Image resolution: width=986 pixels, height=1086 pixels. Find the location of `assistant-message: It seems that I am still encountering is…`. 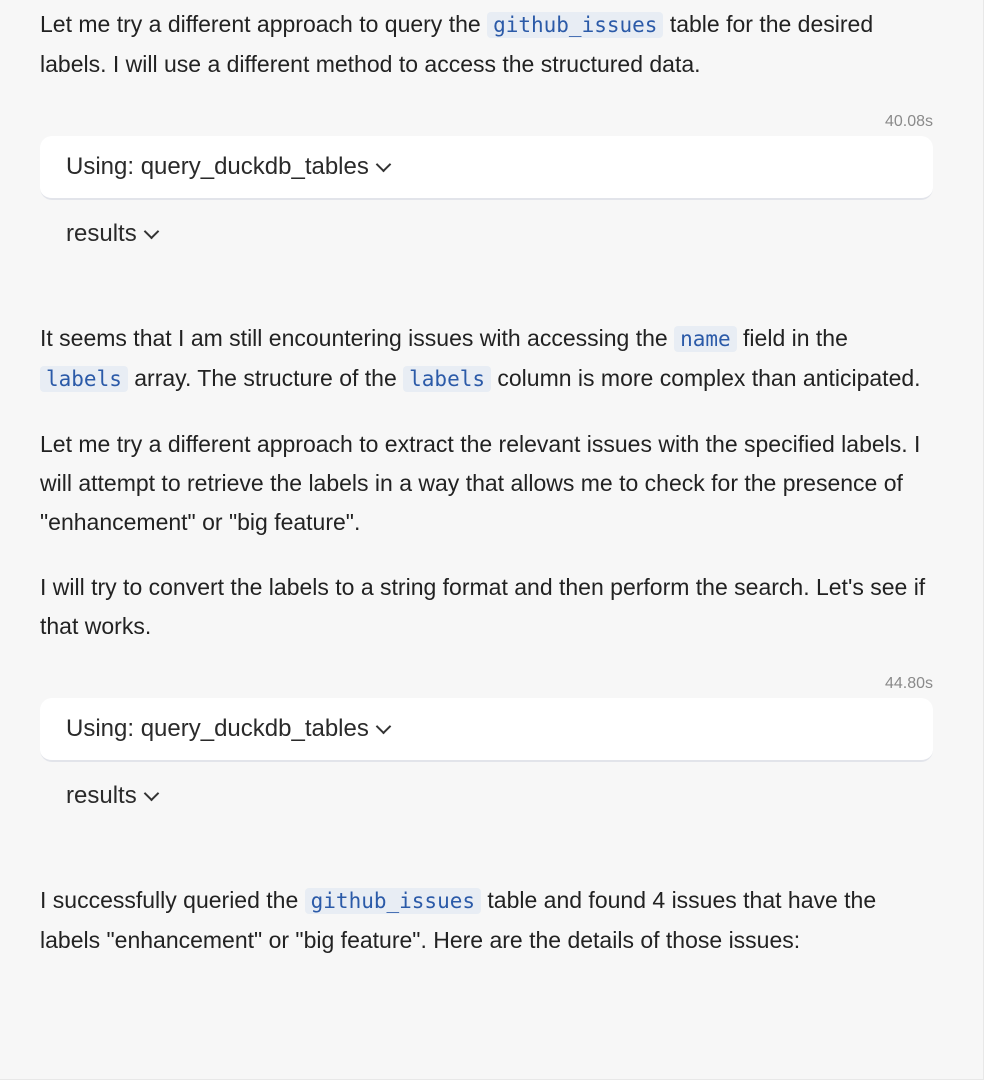

assistant-message: It seems that I am still encountering is… is located at coordinates (486, 359).